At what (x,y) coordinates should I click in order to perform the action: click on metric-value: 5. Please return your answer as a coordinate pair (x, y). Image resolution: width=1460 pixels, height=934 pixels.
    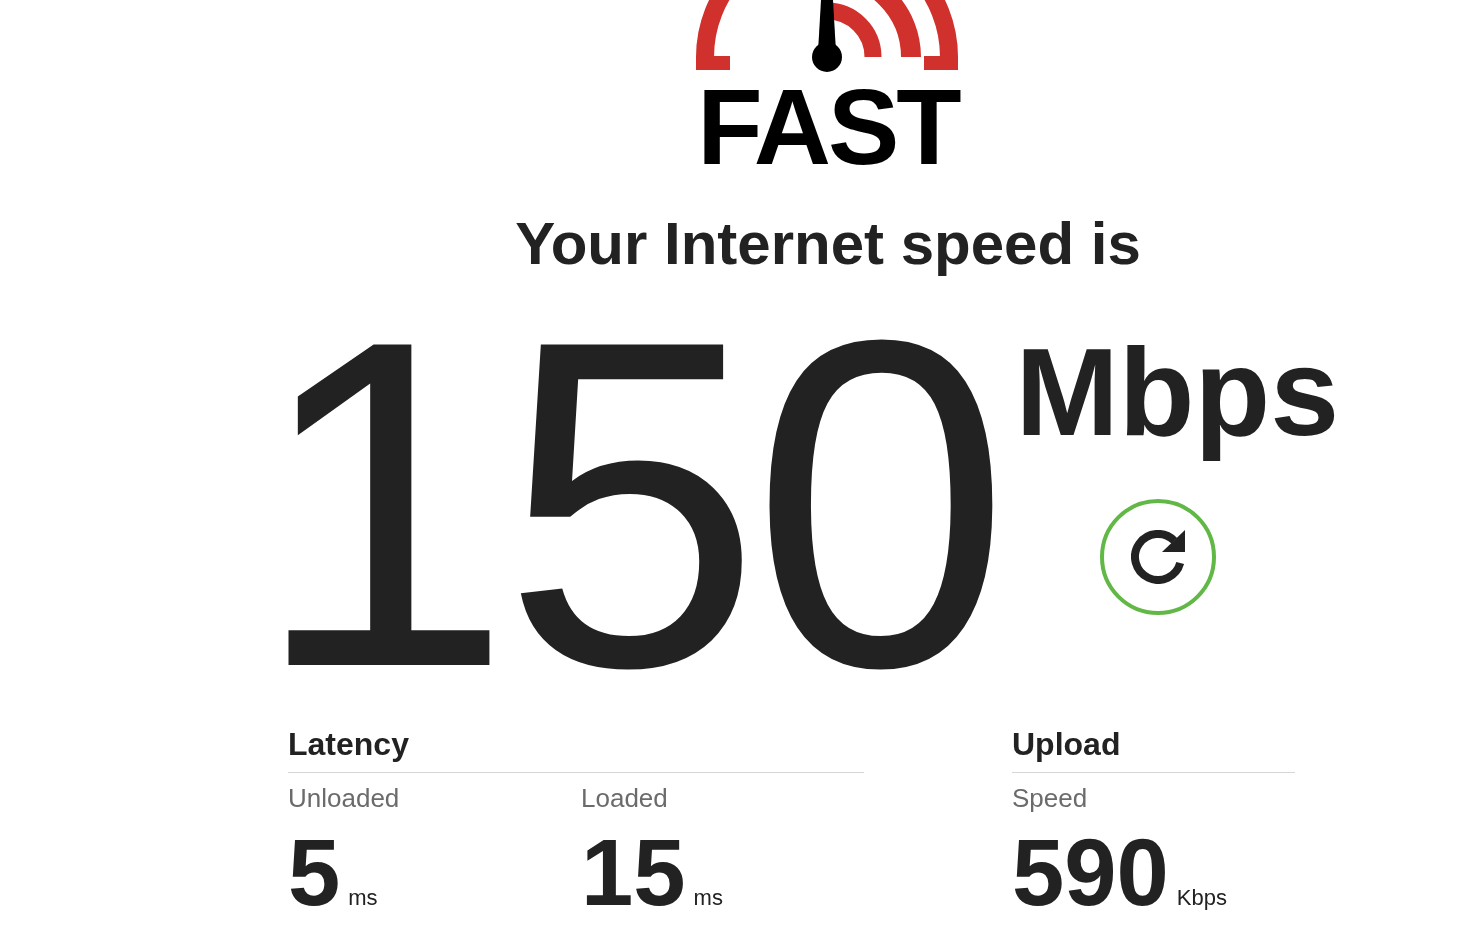
    Looking at the image, I should click on (314, 873).